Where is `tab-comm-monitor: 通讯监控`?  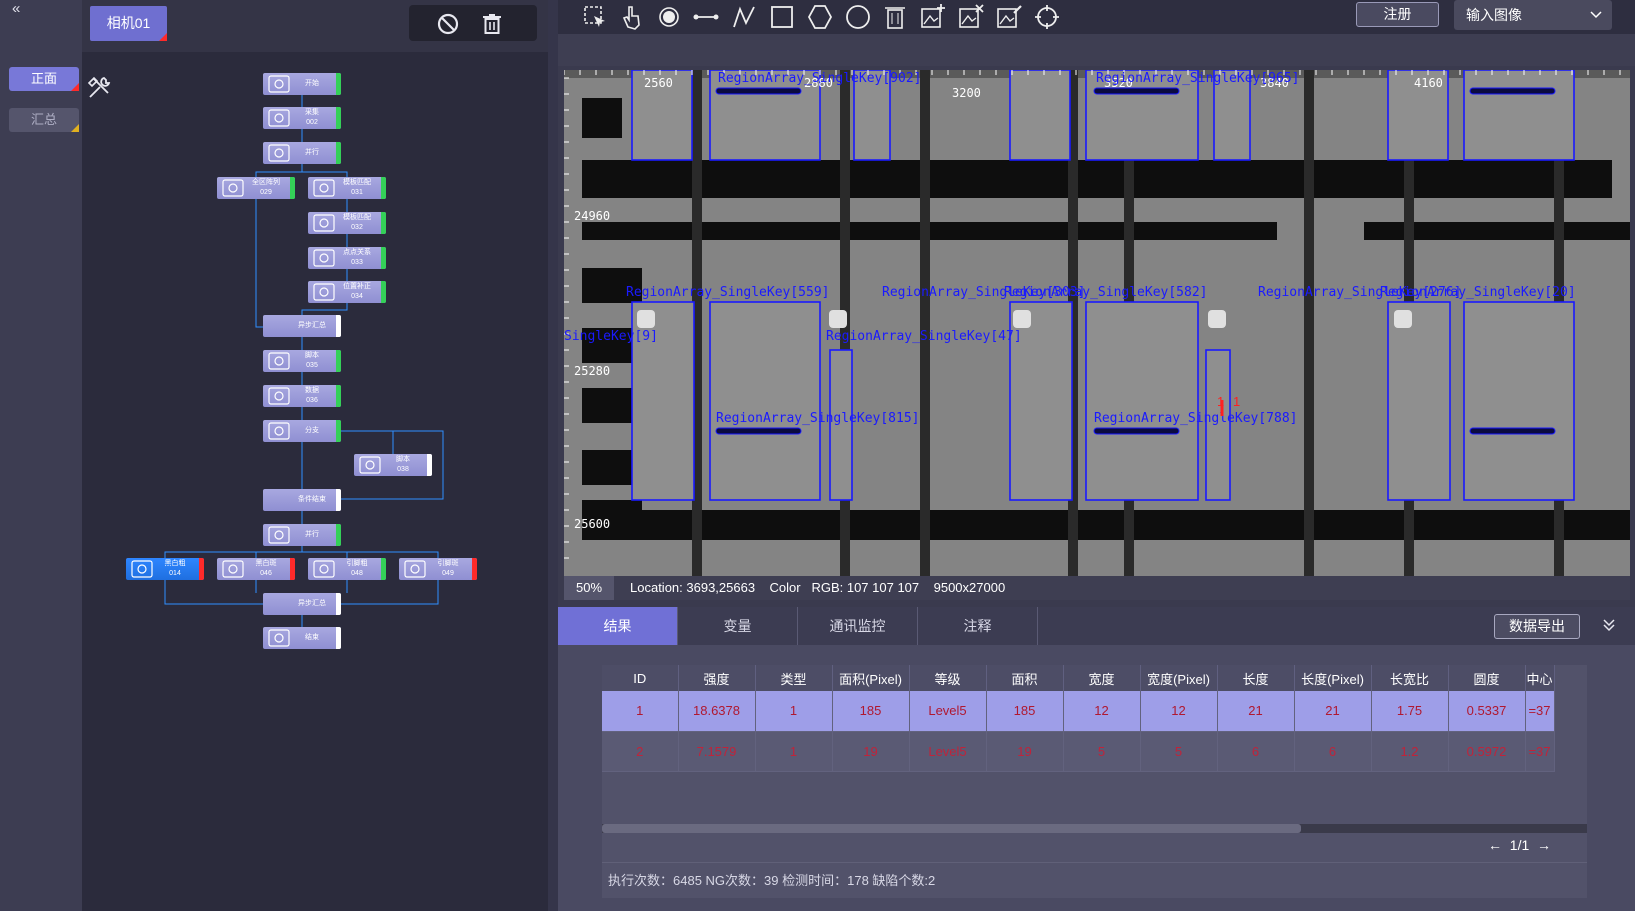
tab-comm-monitor: 通讯监控 is located at coordinates (858, 626).